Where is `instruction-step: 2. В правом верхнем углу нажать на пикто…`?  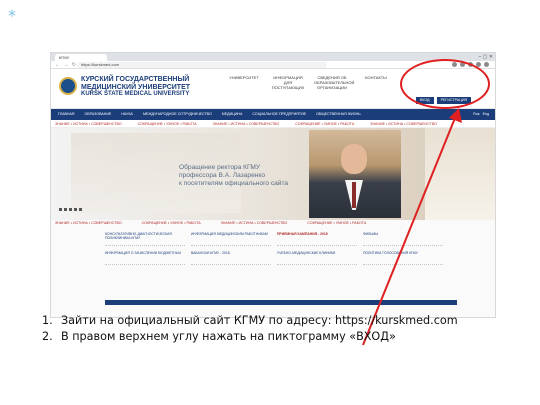 instruction-step: 2. В правом верхнем углу нажать на пикто… is located at coordinates (250, 337).